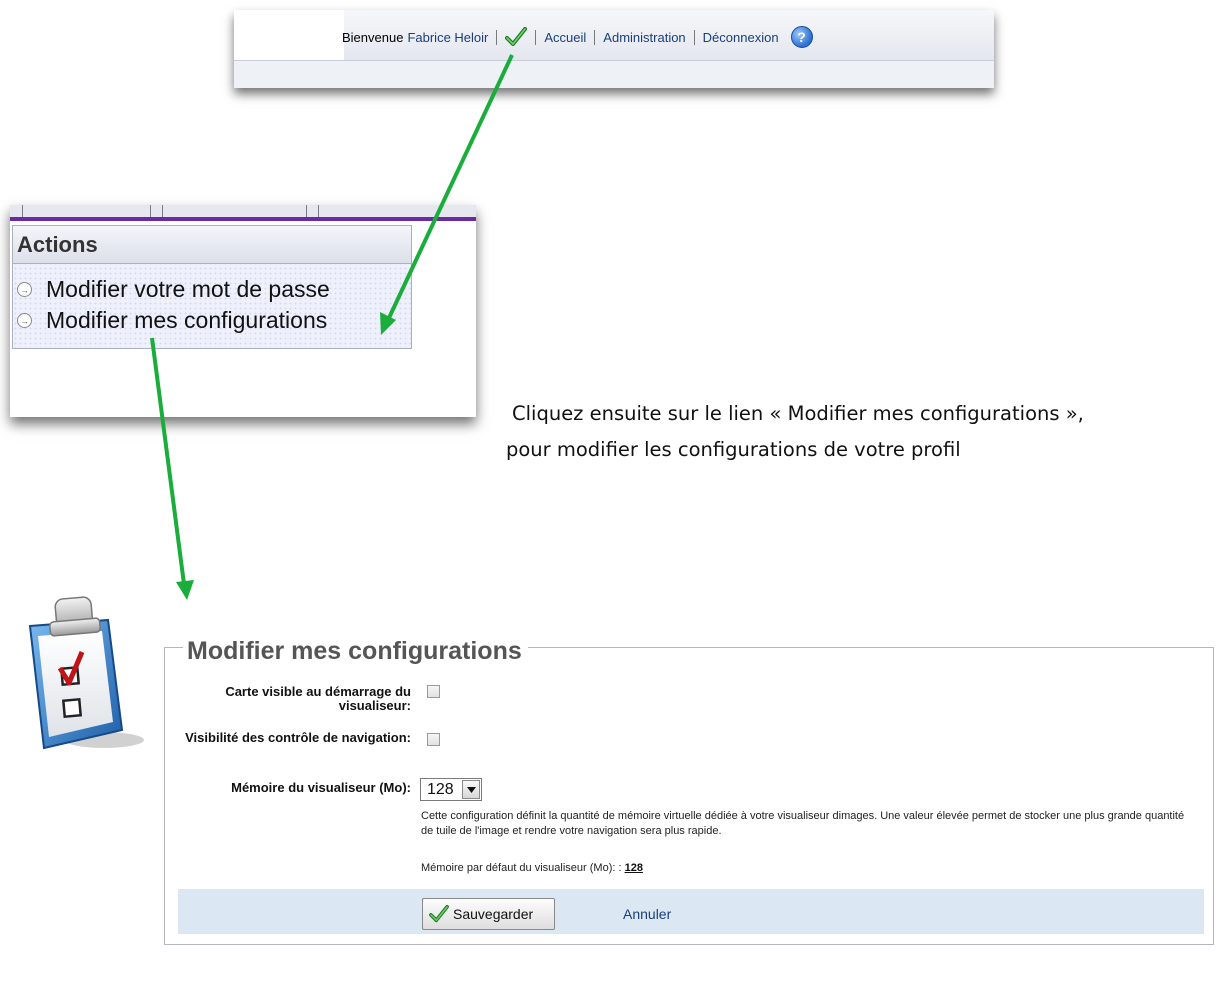 The width and height of the screenshot is (1225, 986). I want to click on map-visible-checkbox, so click(433, 691).